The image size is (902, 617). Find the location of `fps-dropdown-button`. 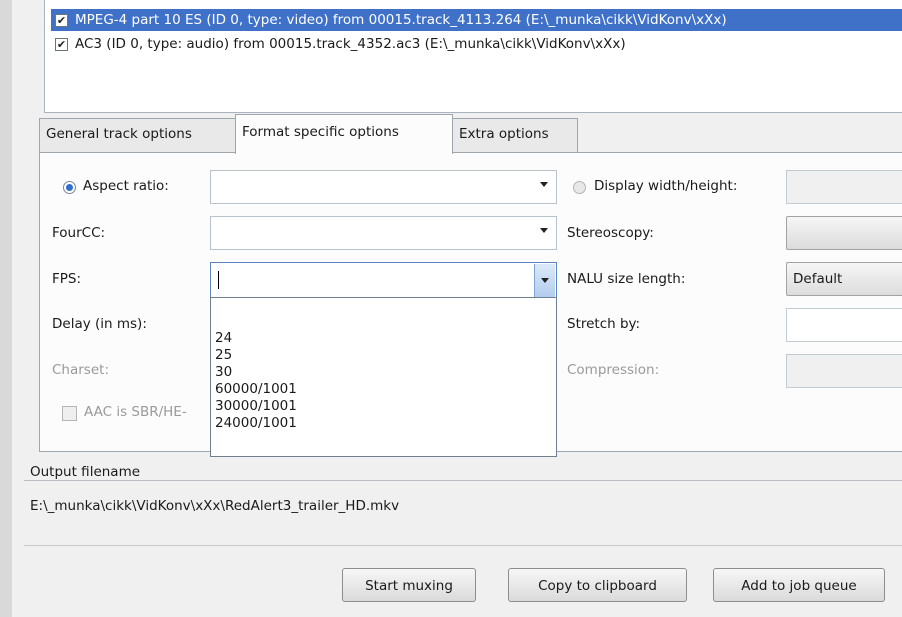

fps-dropdown-button is located at coordinates (544, 280).